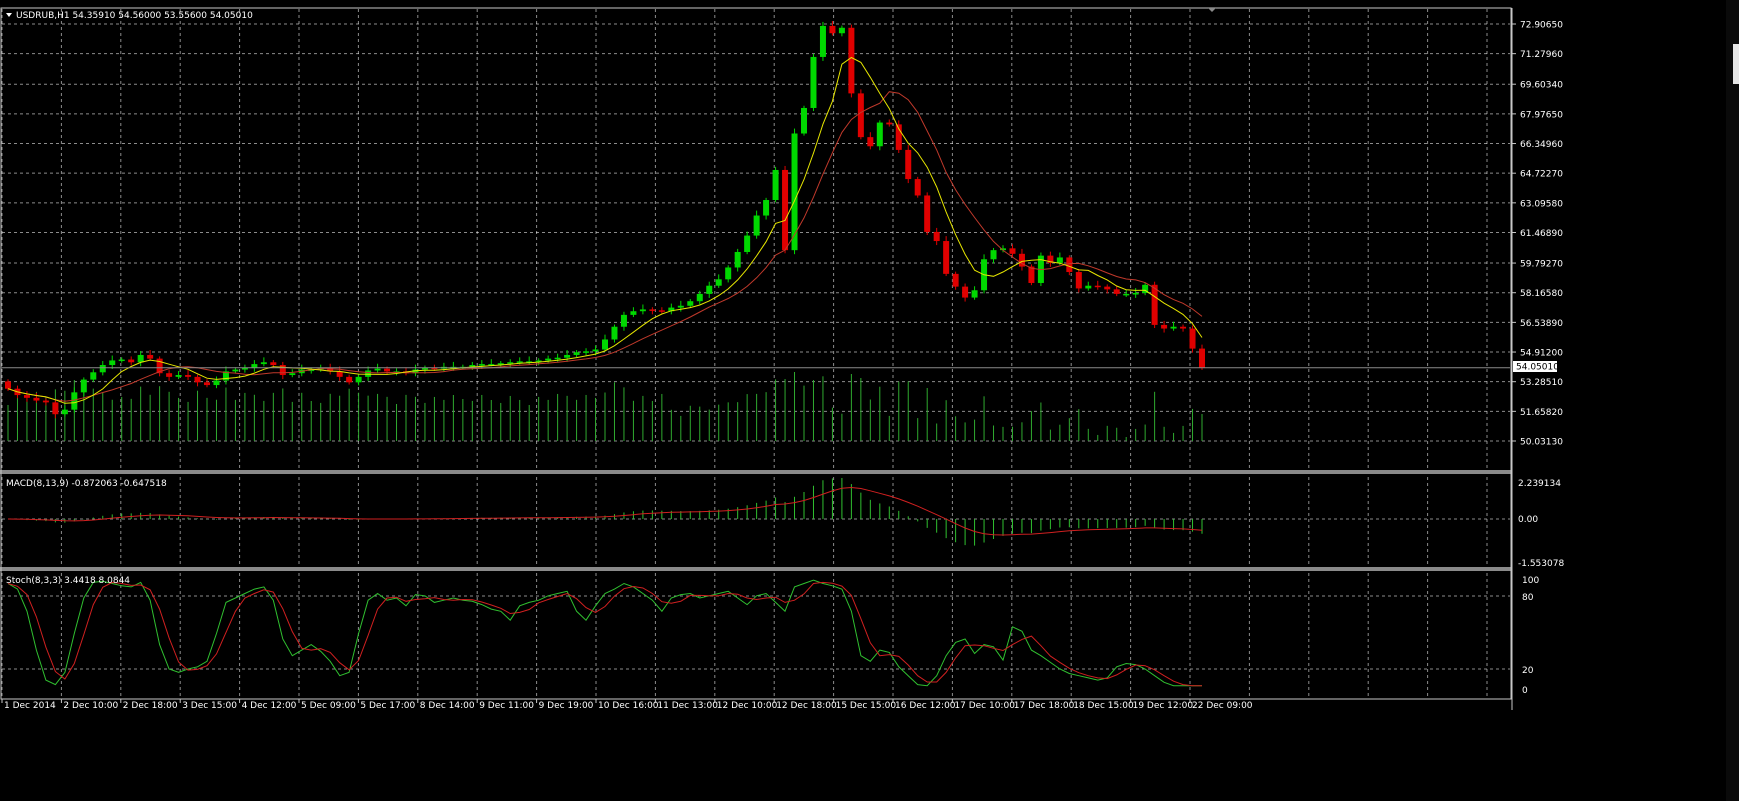  Describe the element at coordinates (756, 569) in the screenshot. I see `macd-stoch-separator` at that location.